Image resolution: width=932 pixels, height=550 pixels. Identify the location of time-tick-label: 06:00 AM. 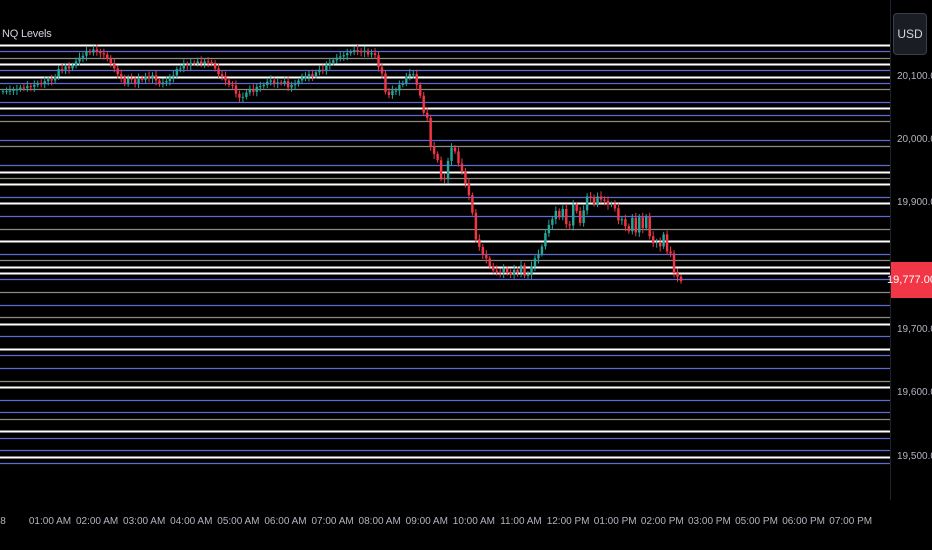
(285, 521).